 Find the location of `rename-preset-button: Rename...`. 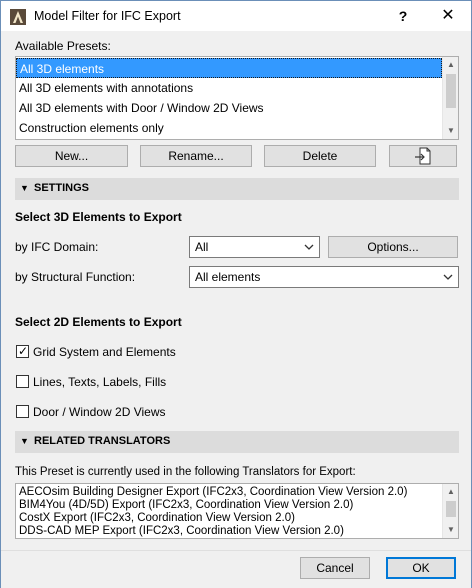

rename-preset-button: Rename... is located at coordinates (196, 156).